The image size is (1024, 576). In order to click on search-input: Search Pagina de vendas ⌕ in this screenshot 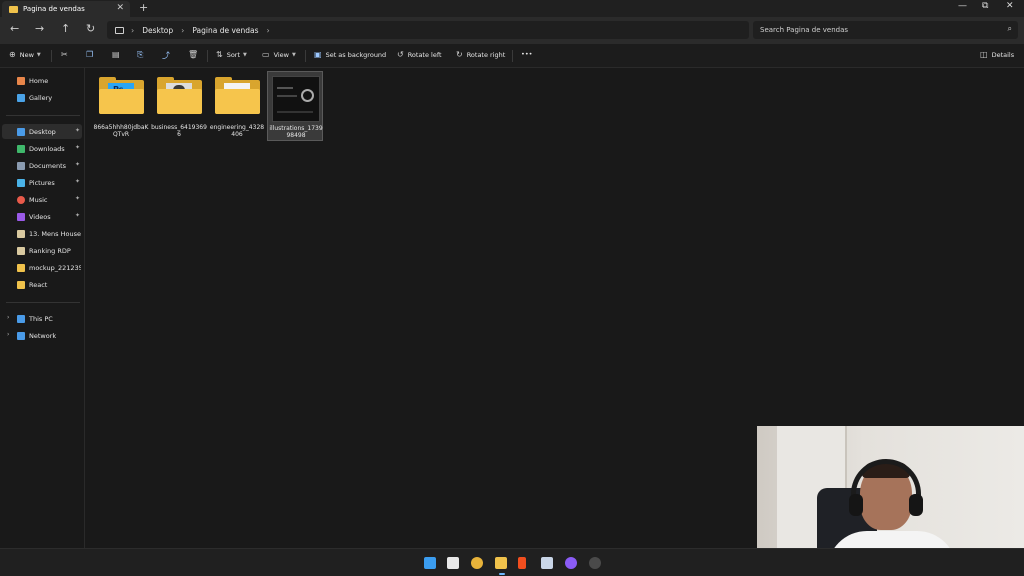, I will do `click(885, 30)`.